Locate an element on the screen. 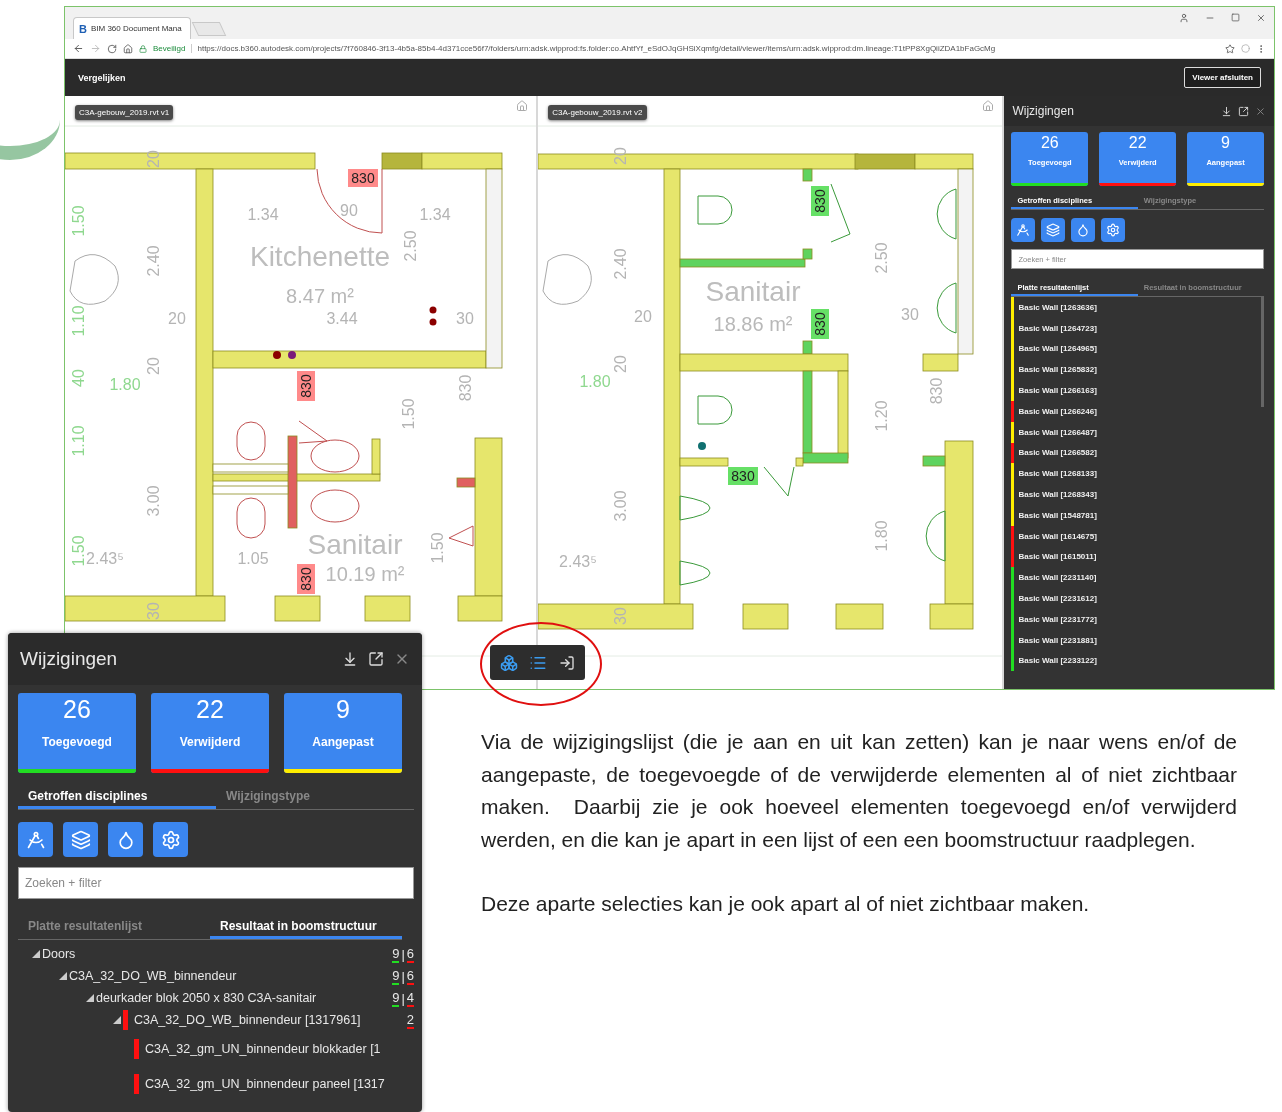  result-item: Basic Wall [2231881] is located at coordinates (1055, 640).